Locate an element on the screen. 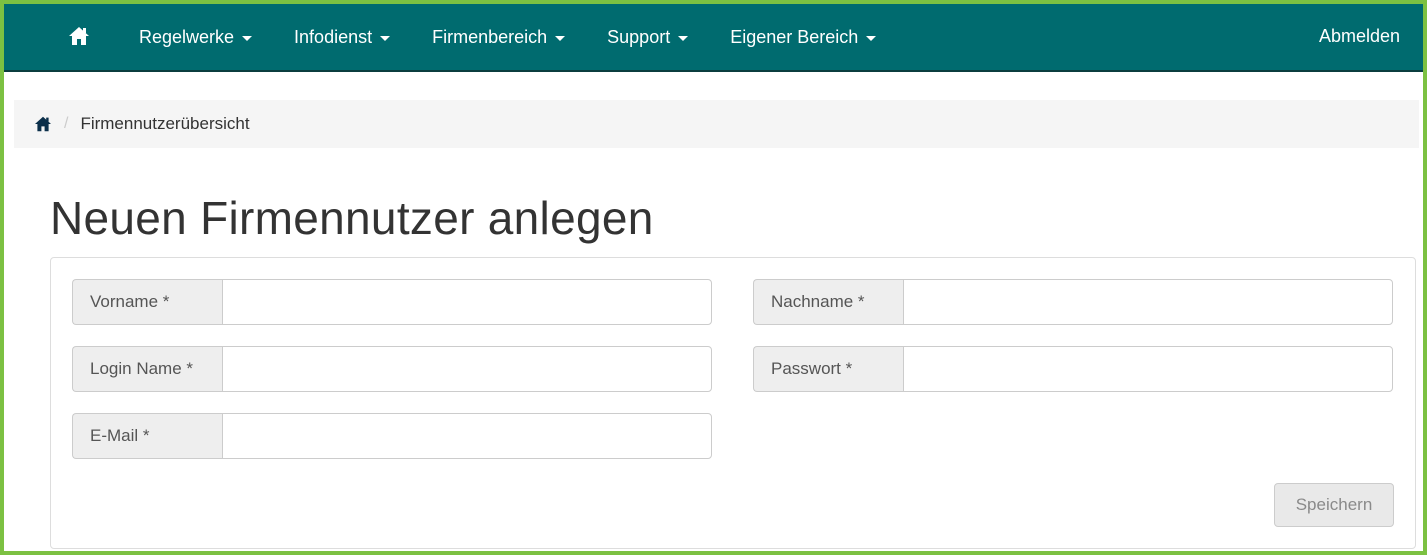  login-name-group: Login Name * is located at coordinates (392, 369).